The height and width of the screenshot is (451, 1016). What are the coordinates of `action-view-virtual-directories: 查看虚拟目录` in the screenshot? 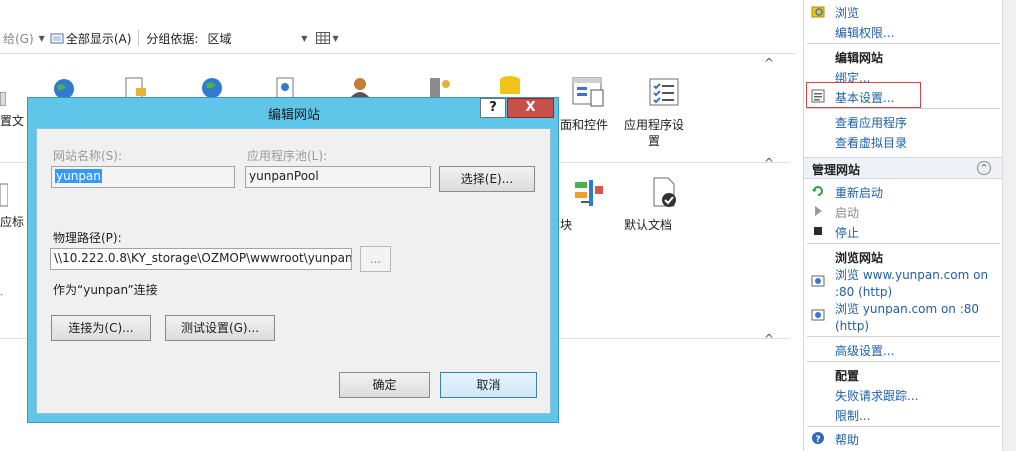 It's located at (871, 142).